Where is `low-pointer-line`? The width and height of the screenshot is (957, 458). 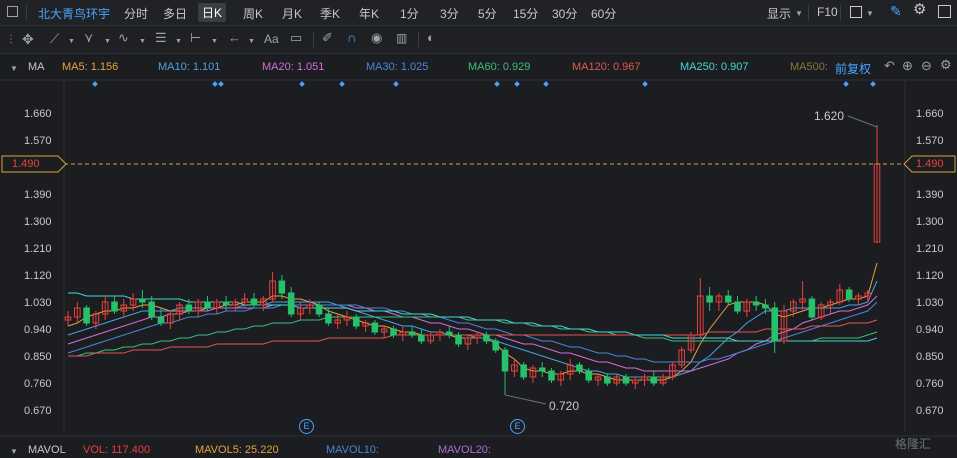 low-pointer-line is located at coordinates (525, 399).